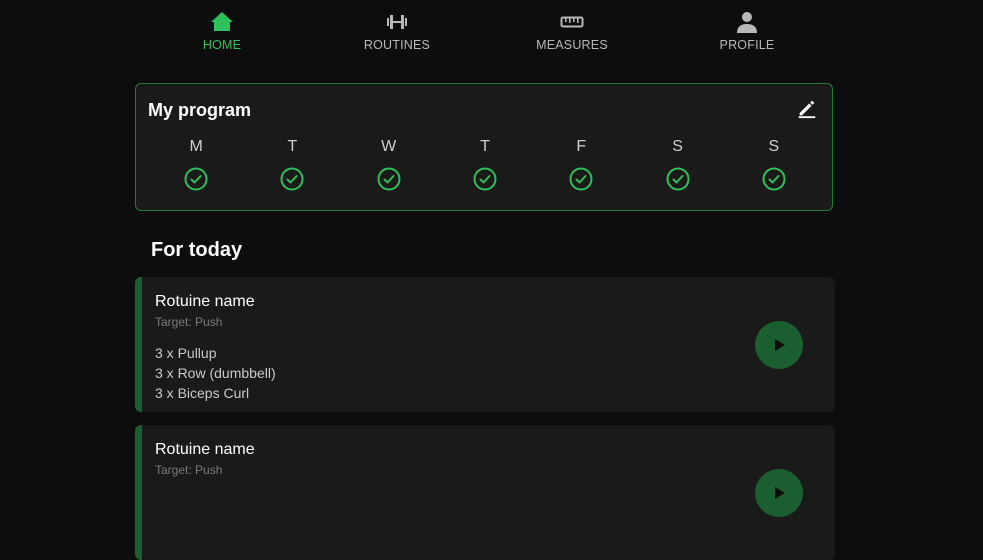 Image resolution: width=983 pixels, height=560 pixels. Describe the element at coordinates (200, 110) in the screenshot. I see `program-title: My program` at that location.